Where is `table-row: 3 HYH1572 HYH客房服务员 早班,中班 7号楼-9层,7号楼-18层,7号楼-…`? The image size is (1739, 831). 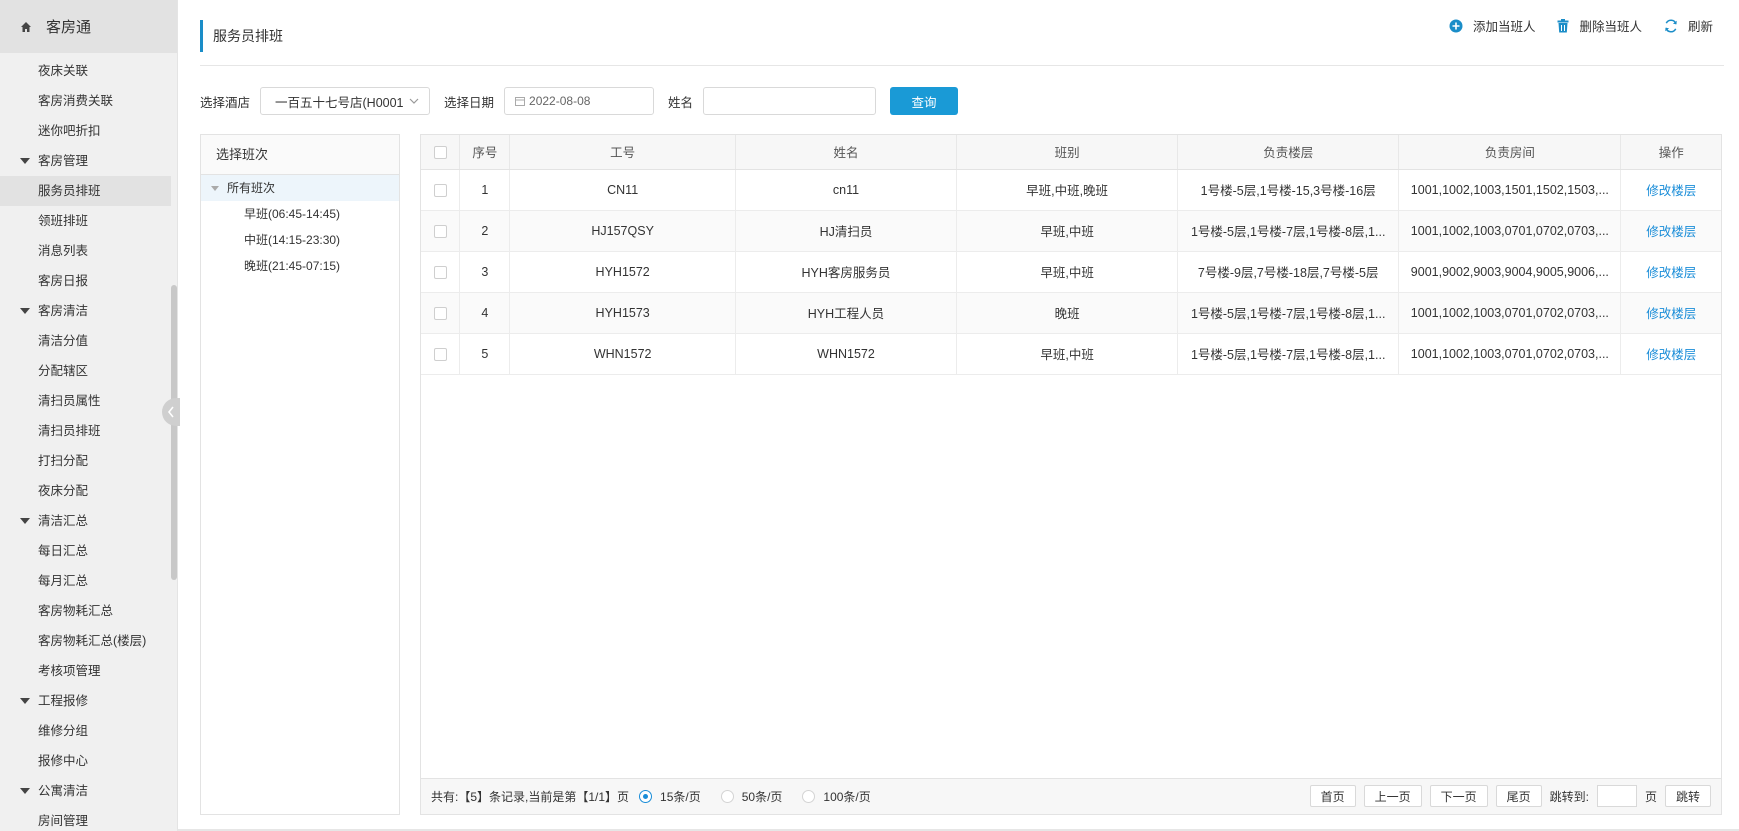 table-row: 3 HYH1572 HYH客房服务员 早班,中班 7号楼-9层,7号楼-18层,7号楼-… is located at coordinates (1071, 272).